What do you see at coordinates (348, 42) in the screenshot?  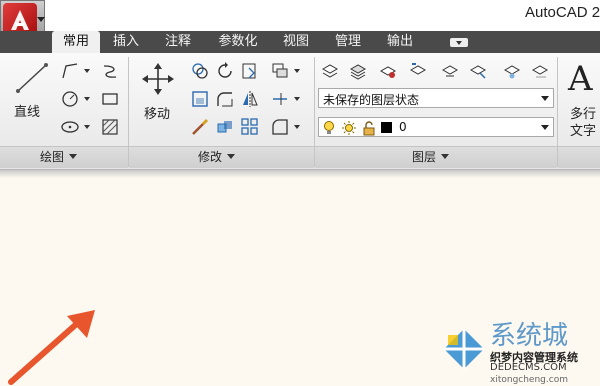 I see `tab-manage: 管理` at bounding box center [348, 42].